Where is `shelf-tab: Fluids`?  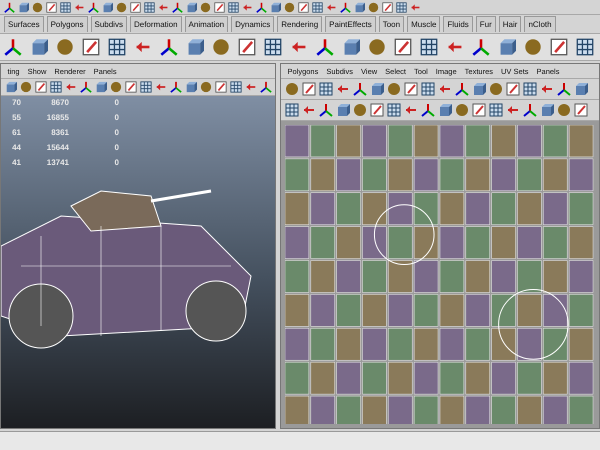 shelf-tab: Fluids is located at coordinates (458, 24).